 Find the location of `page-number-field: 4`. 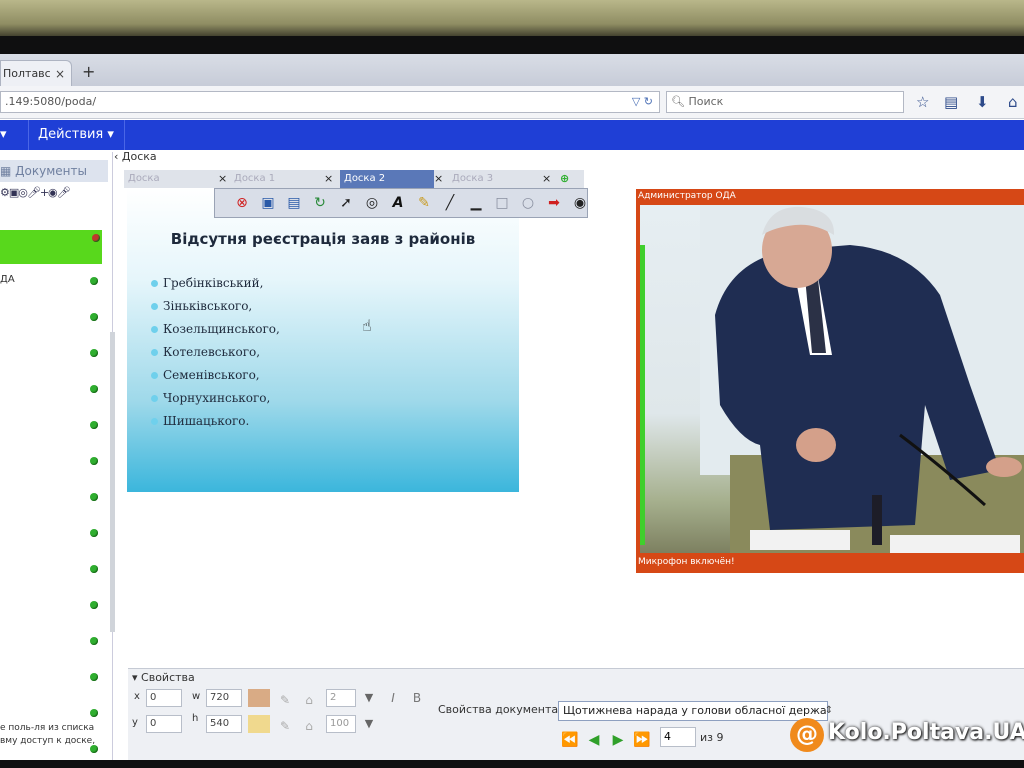

page-number-field: 4 is located at coordinates (678, 737).